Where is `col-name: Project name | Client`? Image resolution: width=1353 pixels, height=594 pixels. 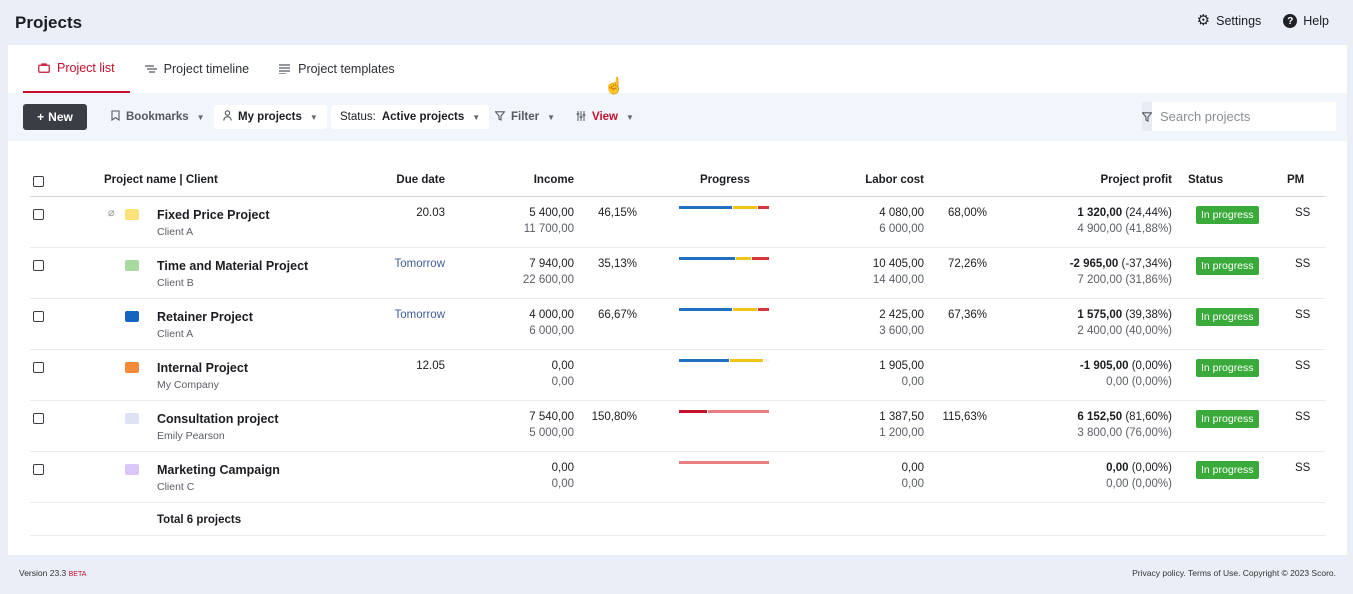 col-name: Project name | Client is located at coordinates (161, 180).